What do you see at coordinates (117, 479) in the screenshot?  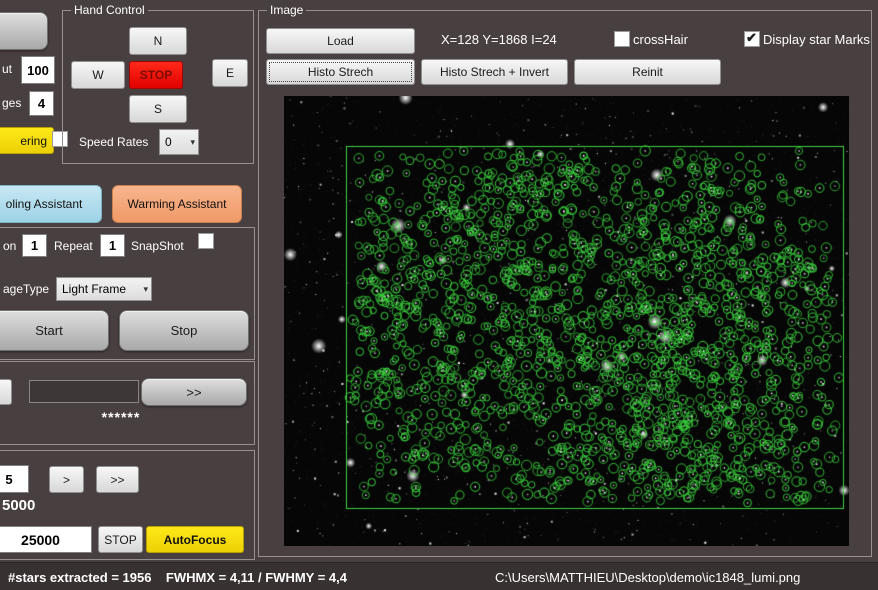 I see `fast-step-button: >>` at bounding box center [117, 479].